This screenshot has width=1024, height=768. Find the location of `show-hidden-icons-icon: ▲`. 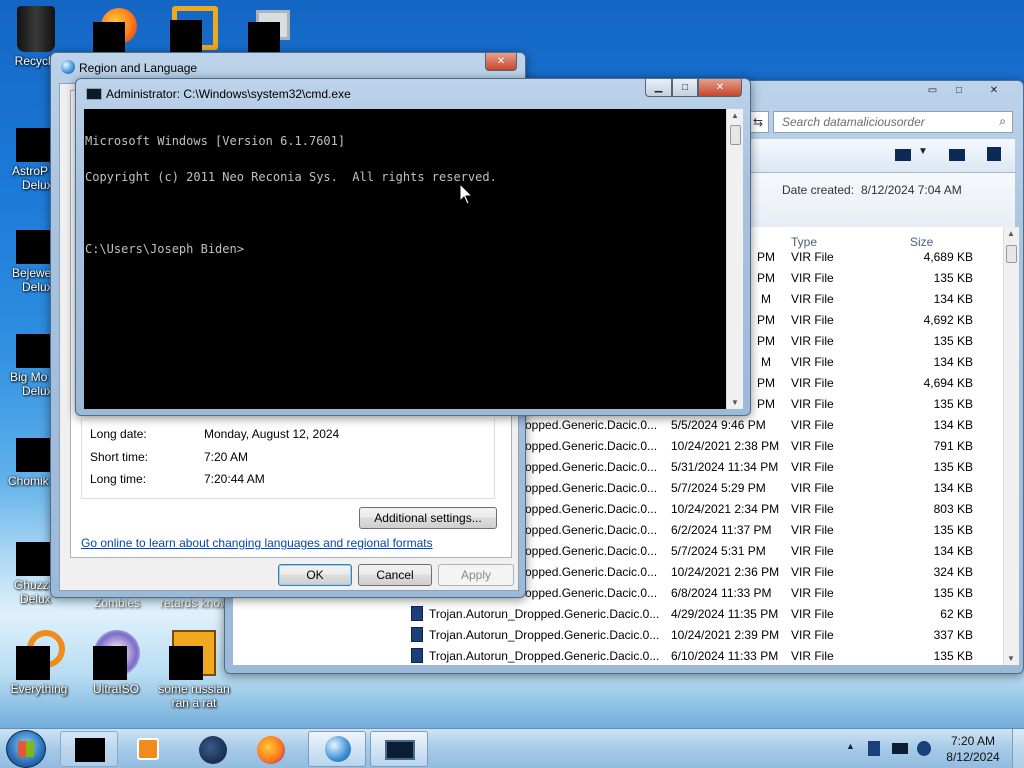

show-hidden-icons-icon: ▲ is located at coordinates (850, 746).